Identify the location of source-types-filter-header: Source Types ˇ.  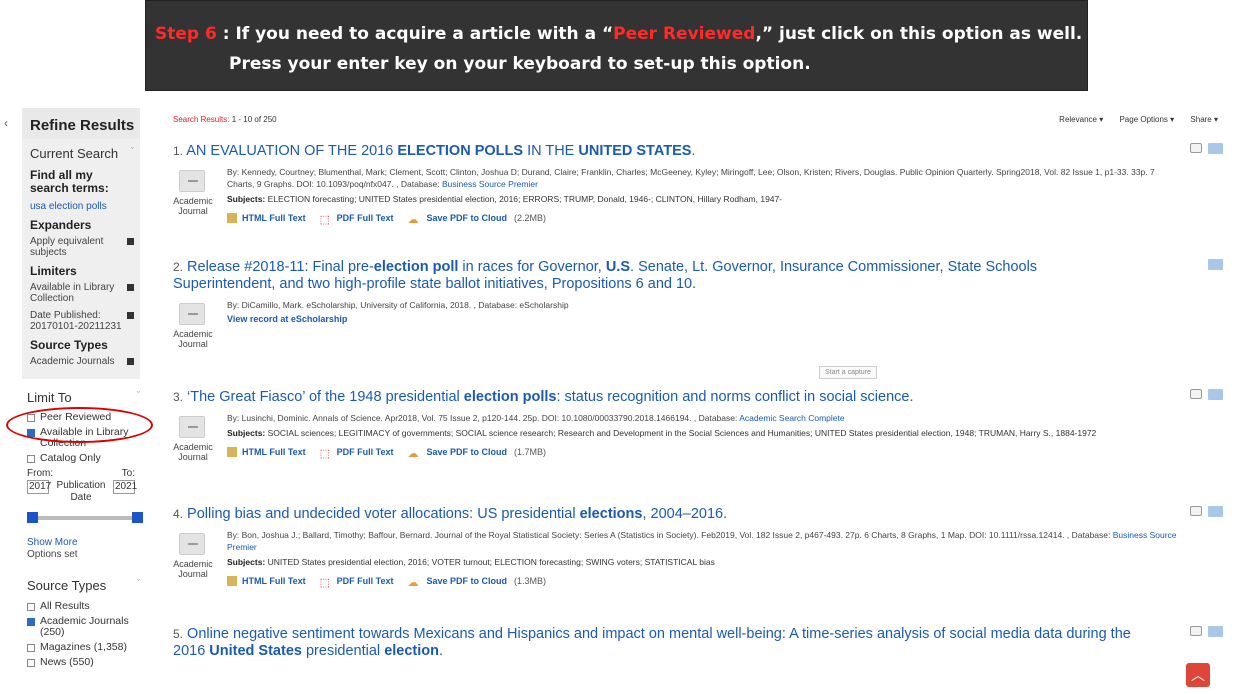
(83, 585).